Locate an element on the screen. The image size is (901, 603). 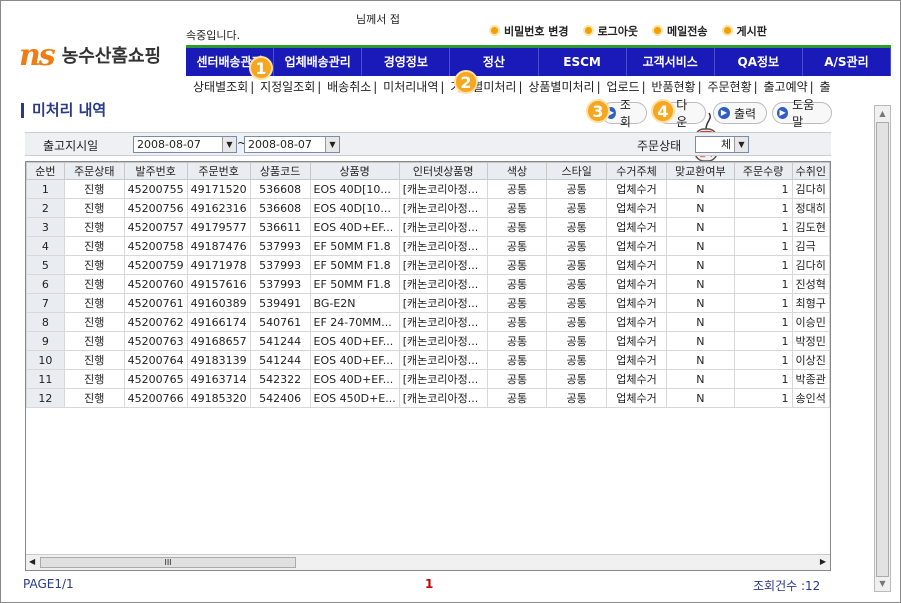
submenu-by-status: 상태별조회 is located at coordinates (220, 87).